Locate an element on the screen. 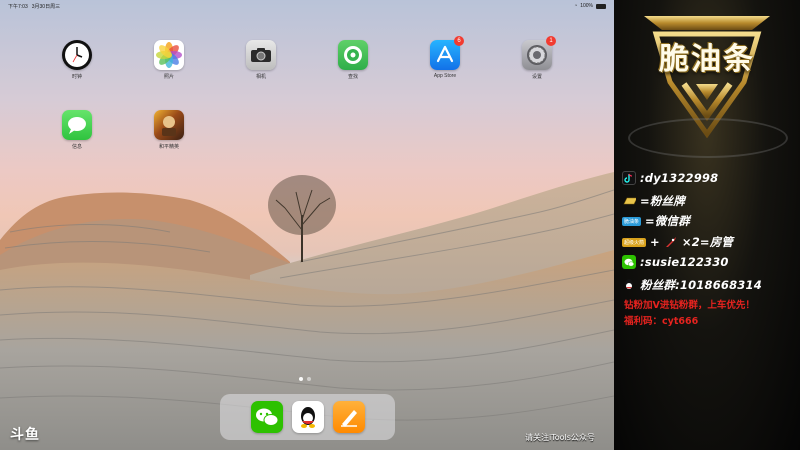 The height and width of the screenshot is (450, 800). status-bar: 下午7:03 3月30日周三 ◔ 100% is located at coordinates (307, 6).